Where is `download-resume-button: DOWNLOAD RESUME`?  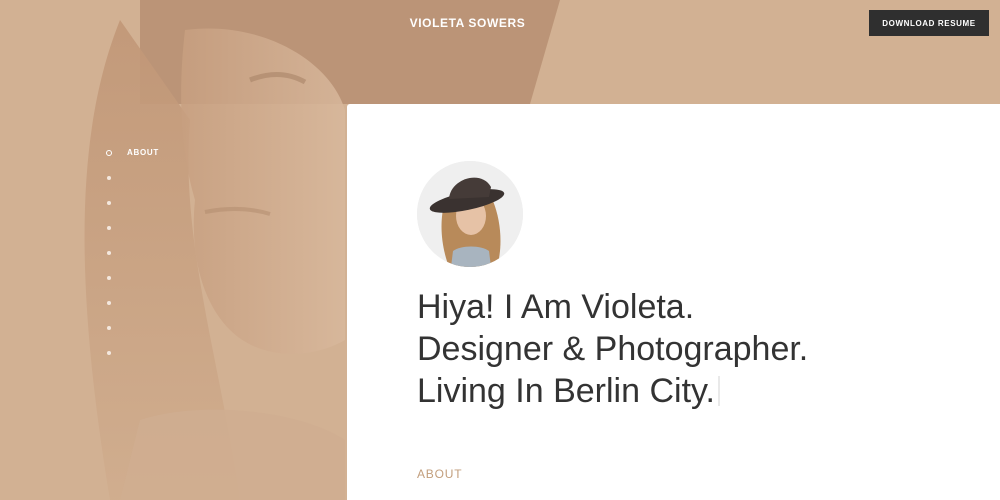
download-resume-button: DOWNLOAD RESUME is located at coordinates (929, 23).